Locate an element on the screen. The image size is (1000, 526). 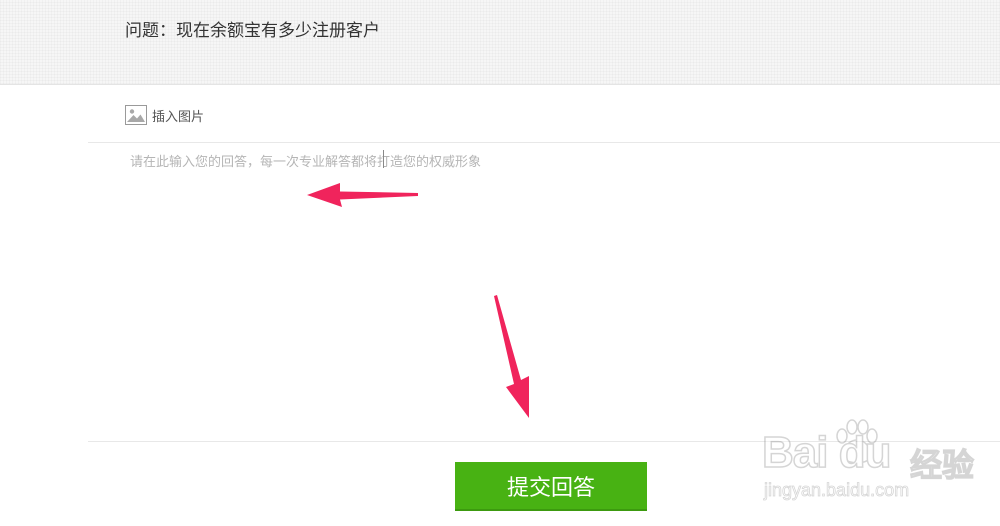
insert-image-label: 插入图片 is located at coordinates (178, 117).